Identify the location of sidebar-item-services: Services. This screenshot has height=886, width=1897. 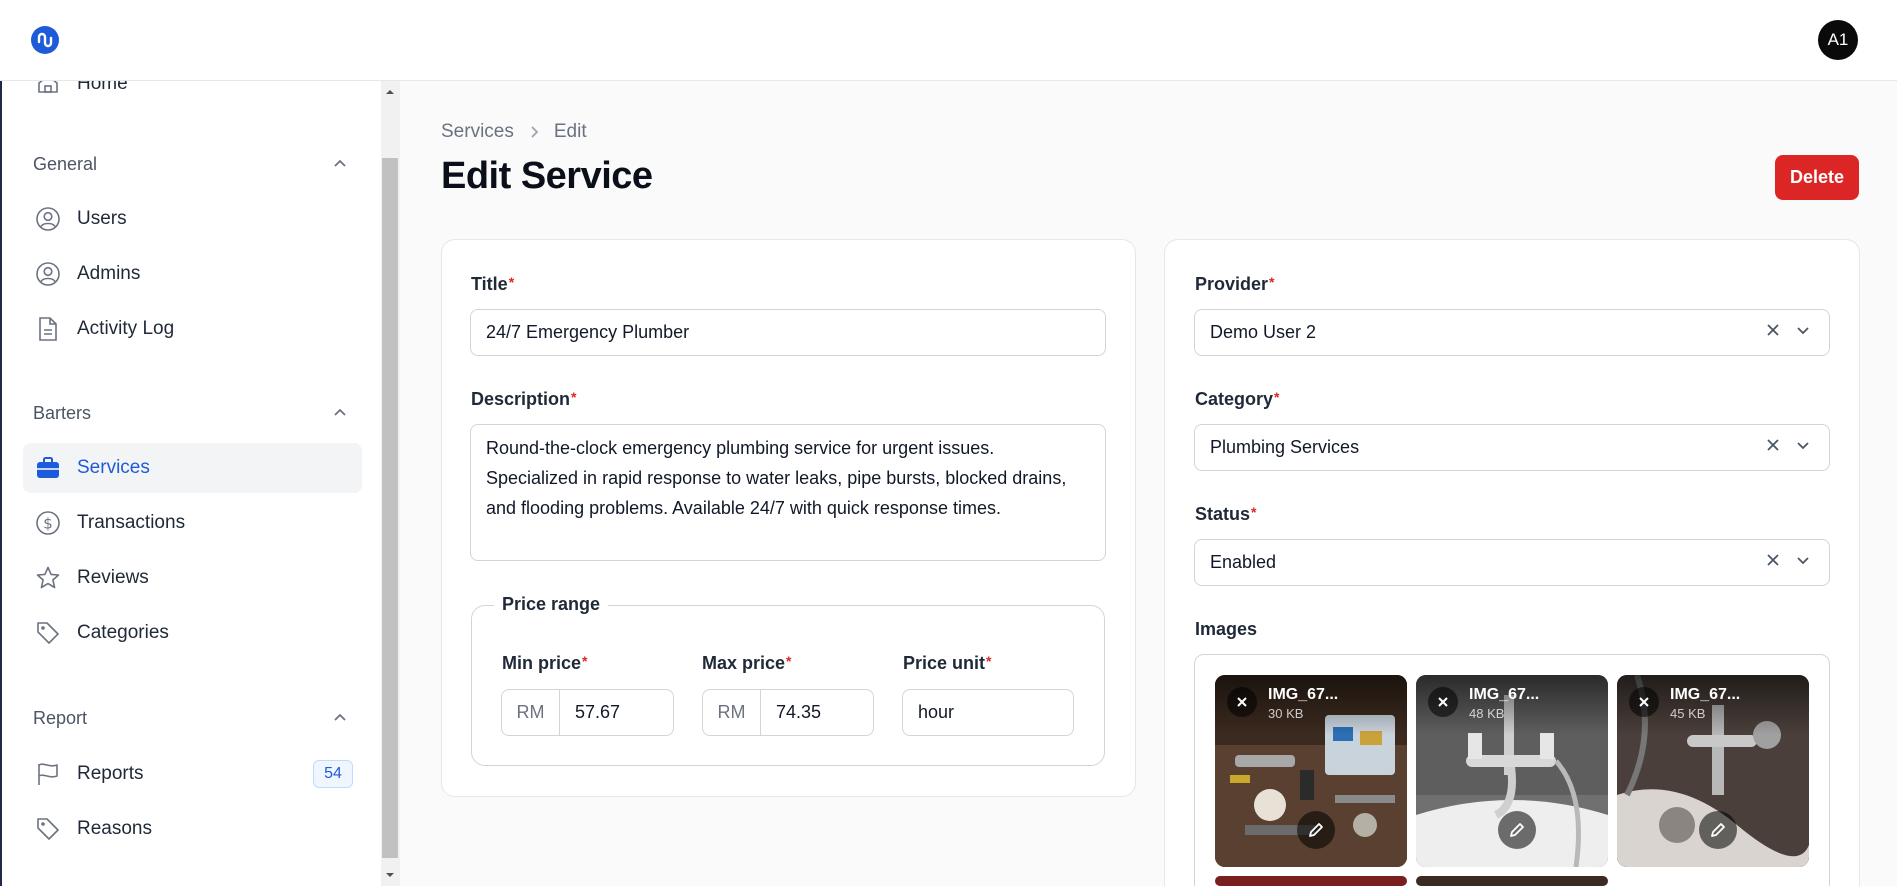
(192, 468).